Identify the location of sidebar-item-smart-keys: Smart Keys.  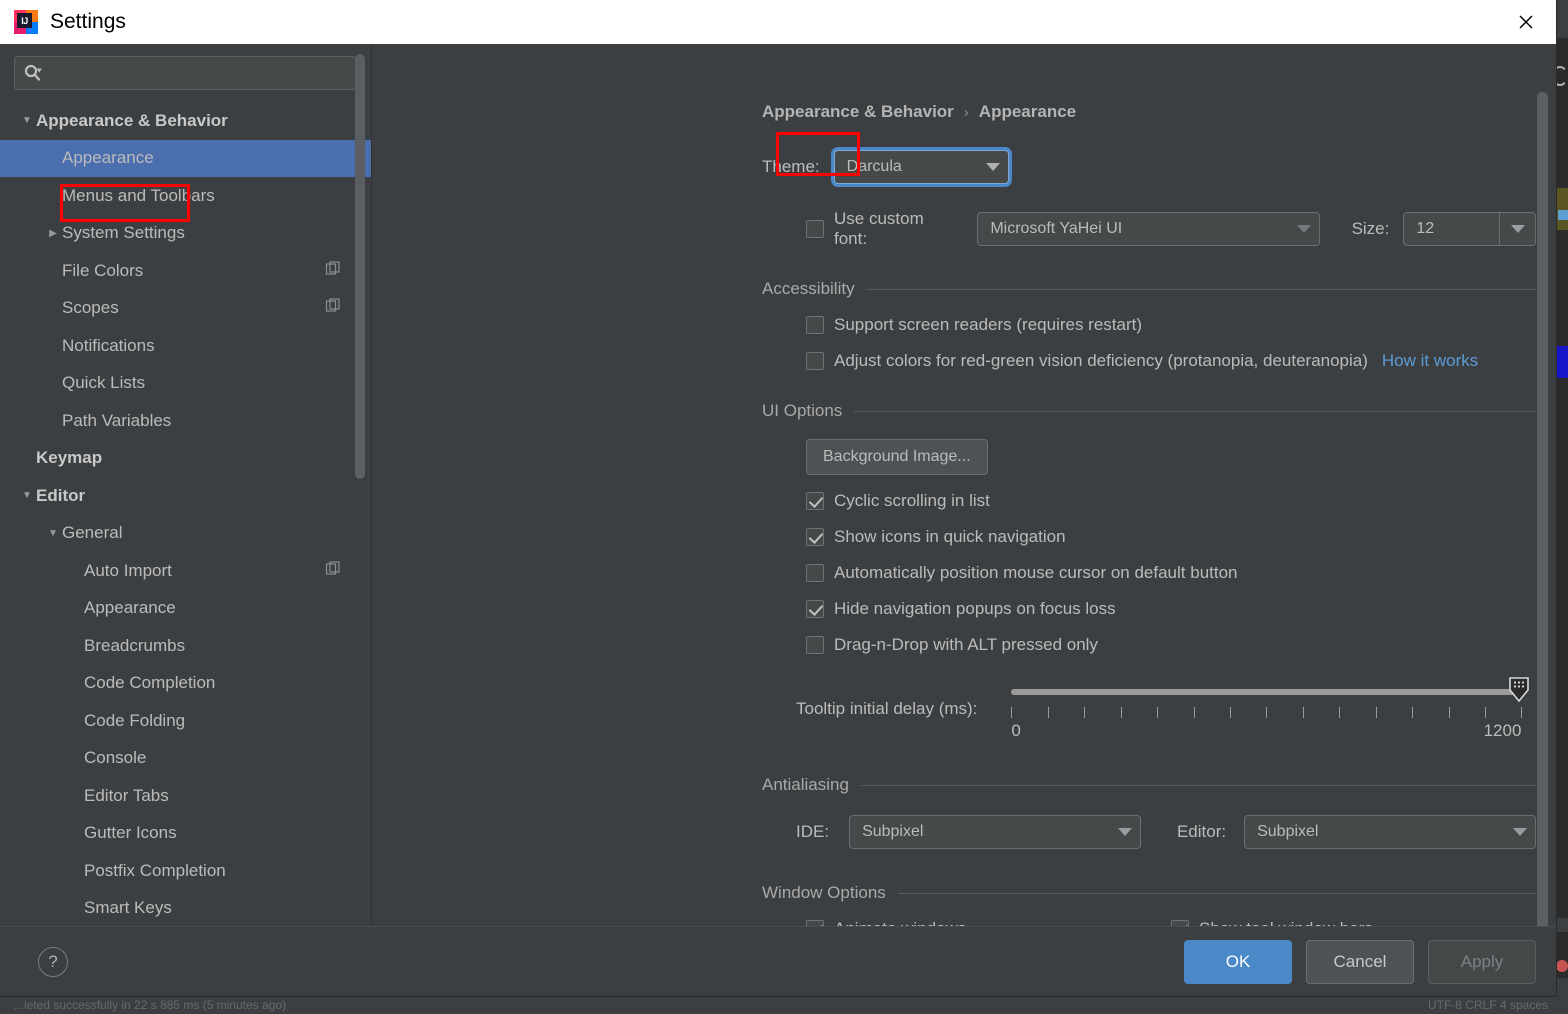
(185, 908).